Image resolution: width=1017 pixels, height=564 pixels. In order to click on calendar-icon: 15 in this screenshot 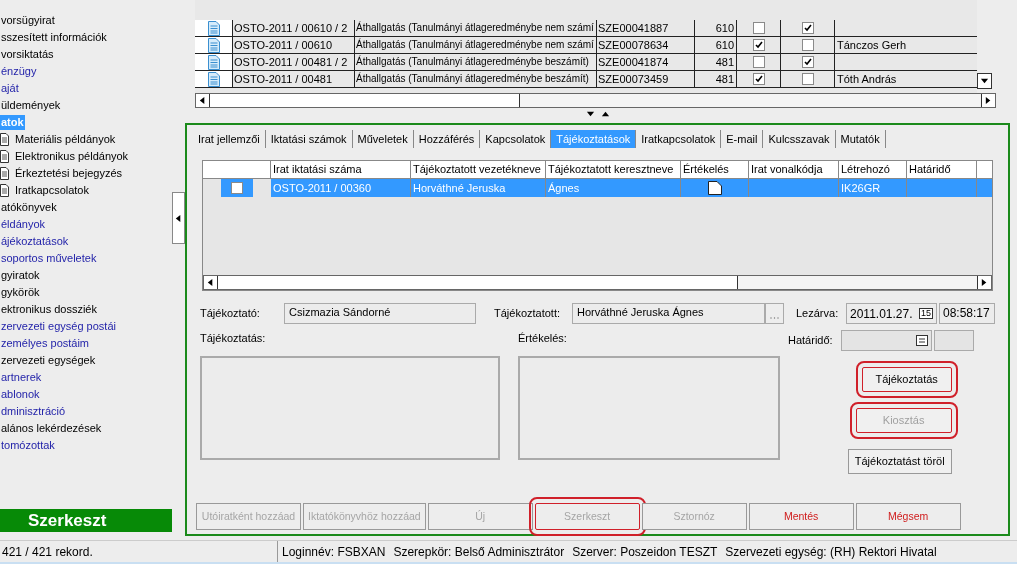, I will do `click(926, 313)`.